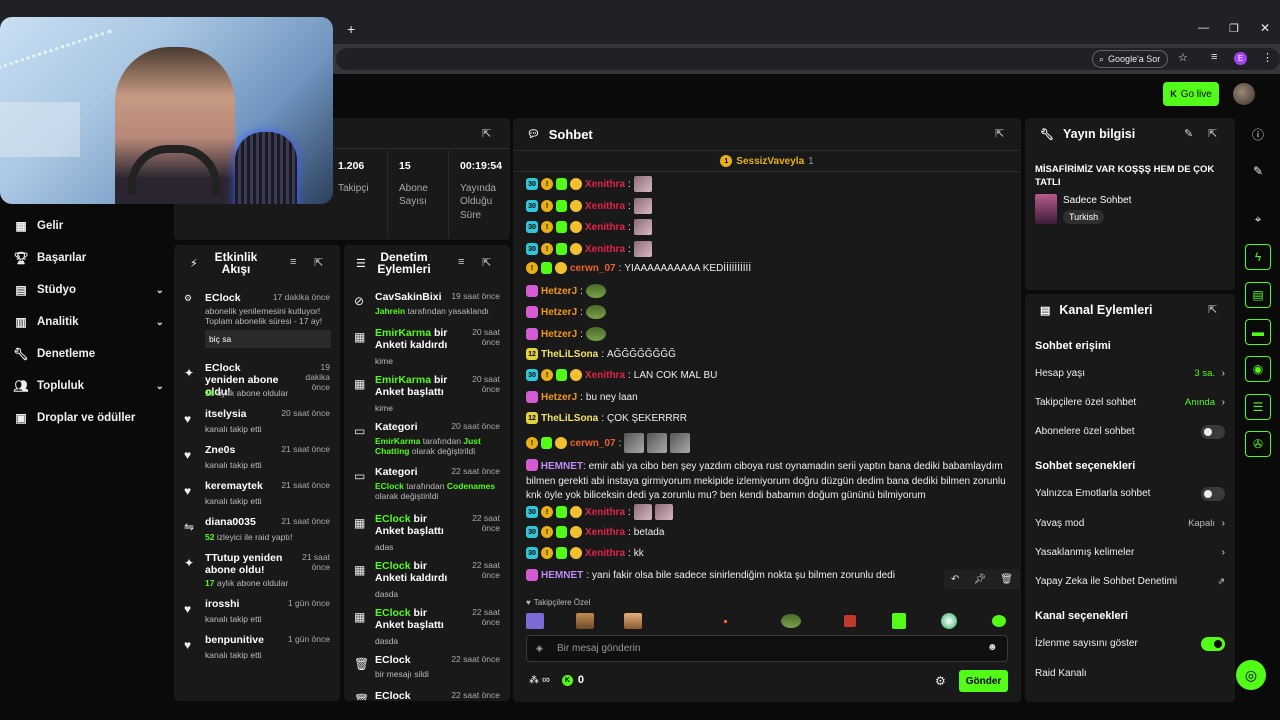 The height and width of the screenshot is (720, 1280). I want to click on queue-icon: ☰, so click(1258, 407).